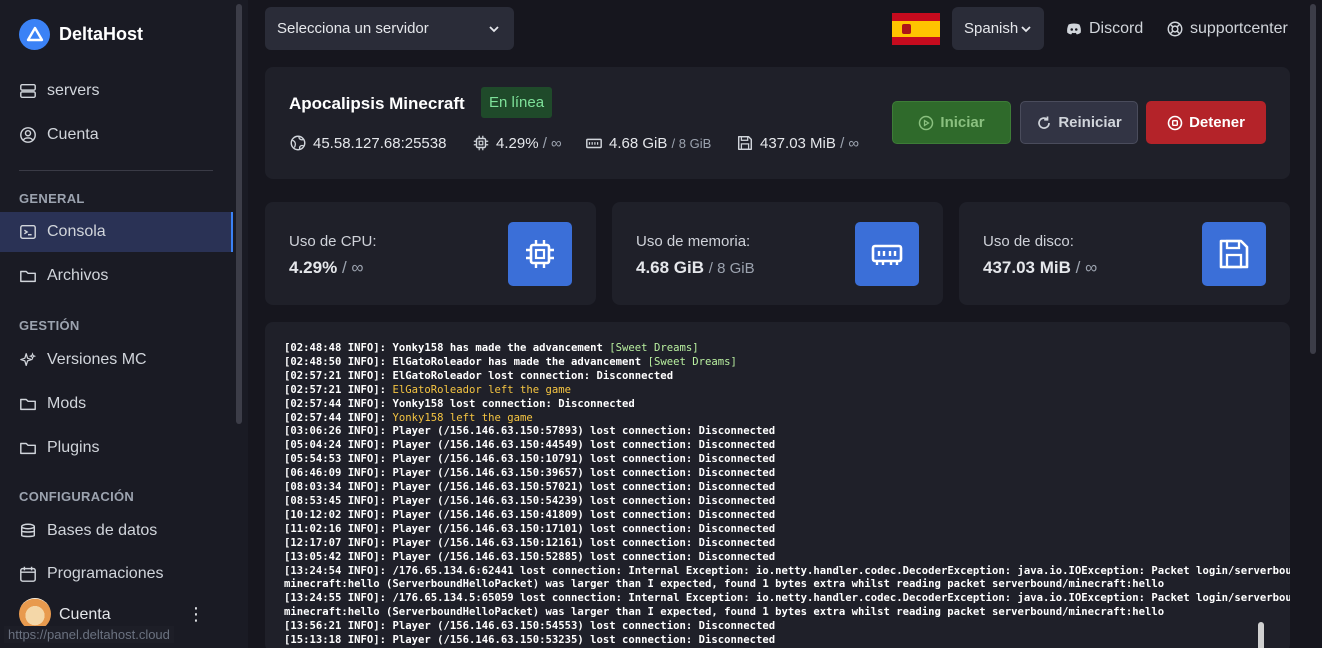  I want to click on sidebar-item-mods: Mods, so click(52, 404).